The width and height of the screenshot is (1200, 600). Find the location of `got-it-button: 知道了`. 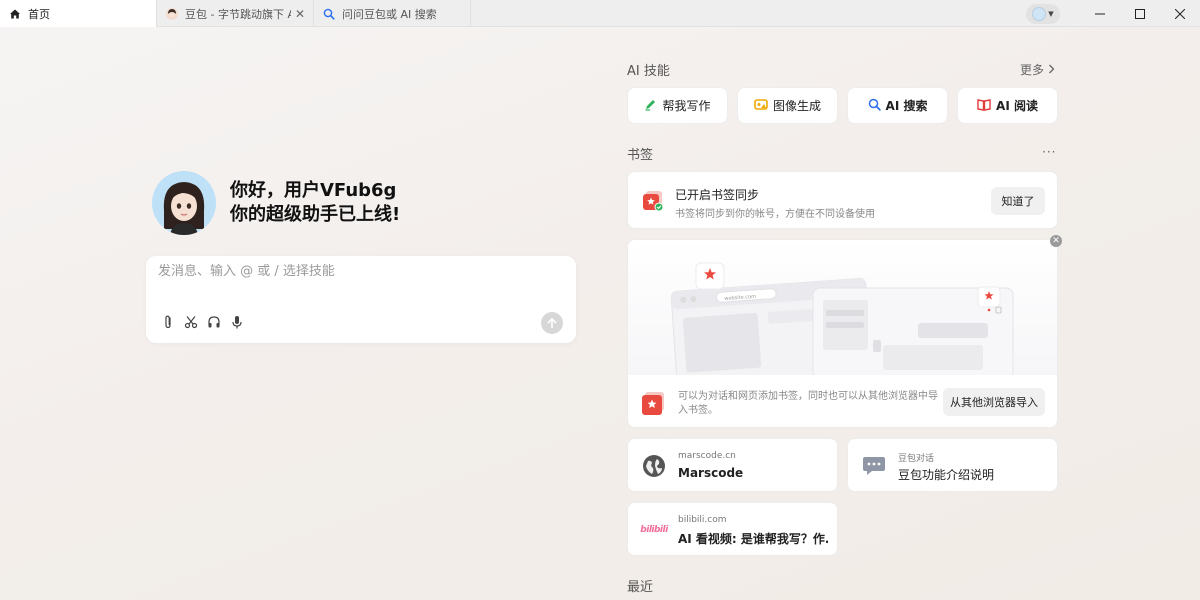

got-it-button: 知道了 is located at coordinates (1018, 201).